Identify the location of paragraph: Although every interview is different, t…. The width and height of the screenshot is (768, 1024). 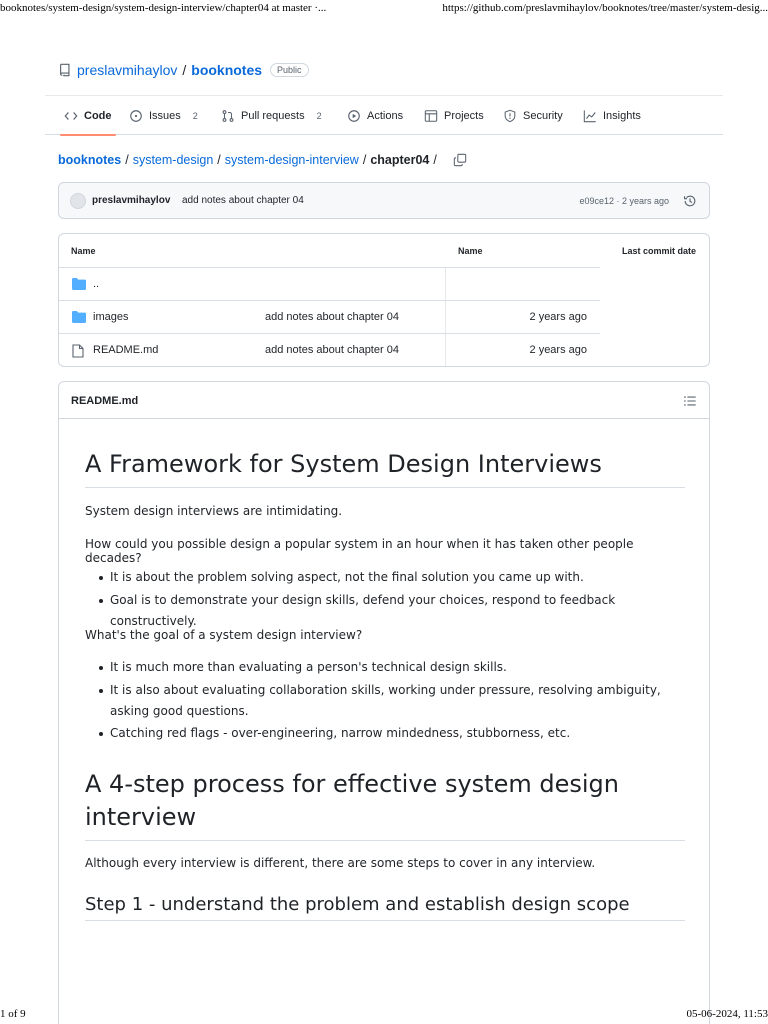
(340, 863).